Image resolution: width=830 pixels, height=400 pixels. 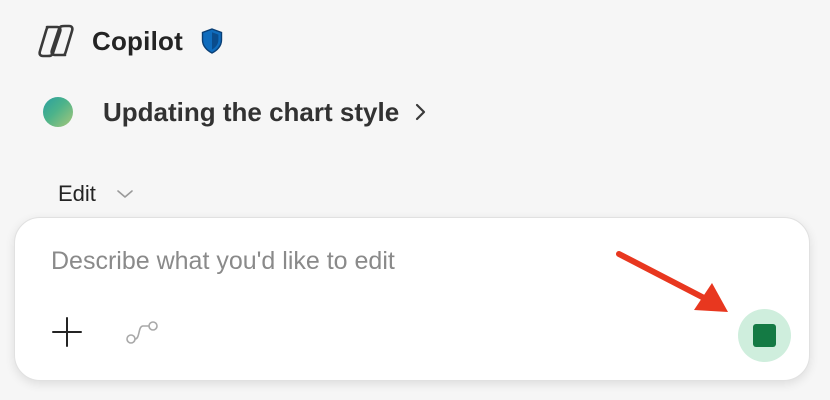 I want to click on plus-icon, so click(x=67, y=332).